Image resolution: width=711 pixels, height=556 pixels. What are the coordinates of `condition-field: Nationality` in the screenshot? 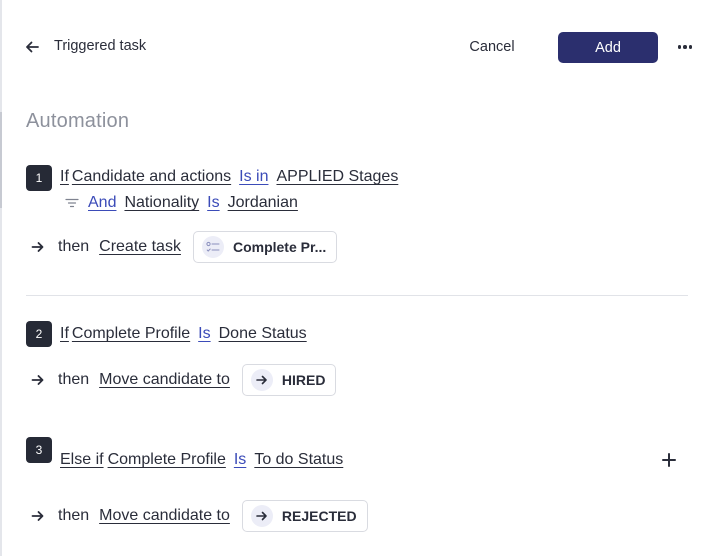 It's located at (161, 203).